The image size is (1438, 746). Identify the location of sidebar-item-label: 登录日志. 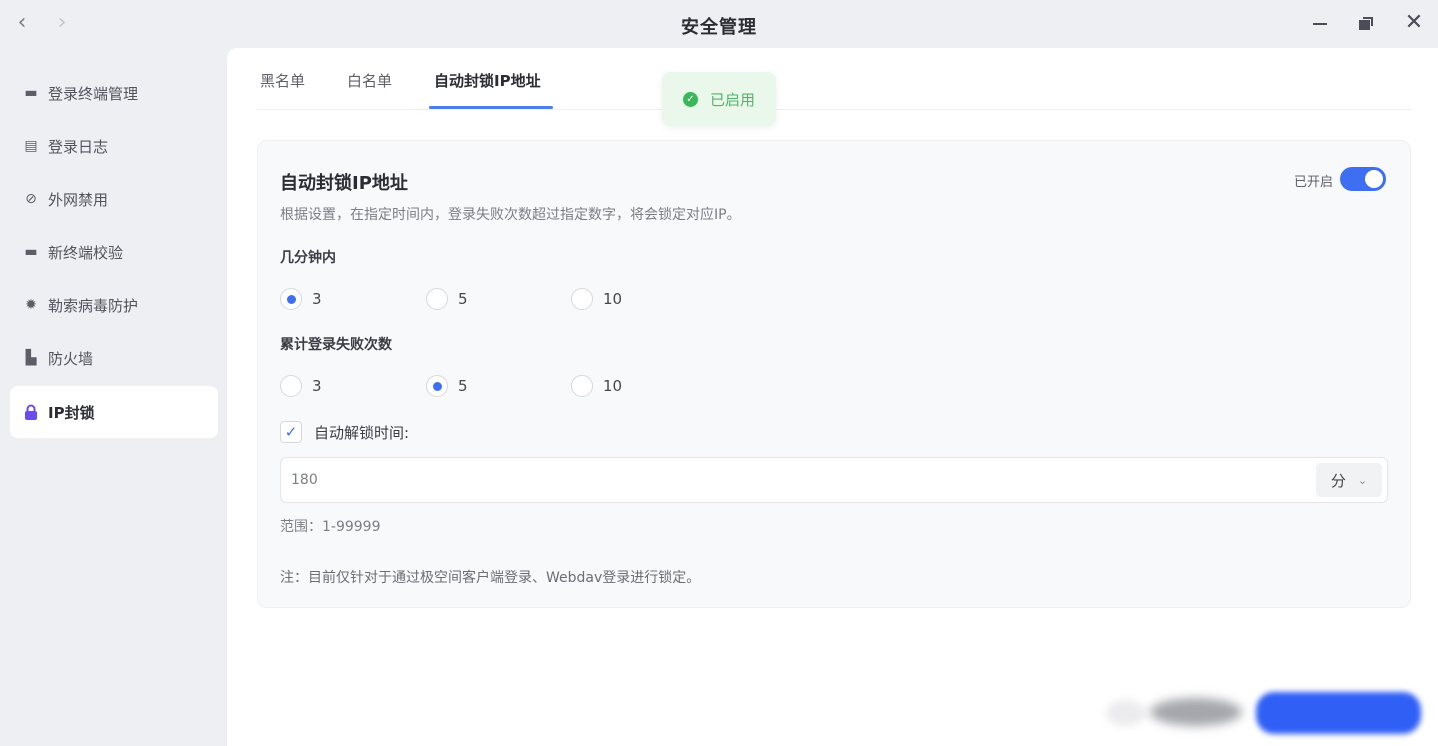
(78, 146).